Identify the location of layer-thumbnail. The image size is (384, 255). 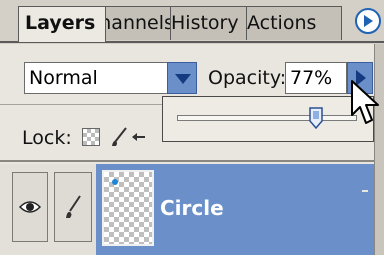
(128, 208).